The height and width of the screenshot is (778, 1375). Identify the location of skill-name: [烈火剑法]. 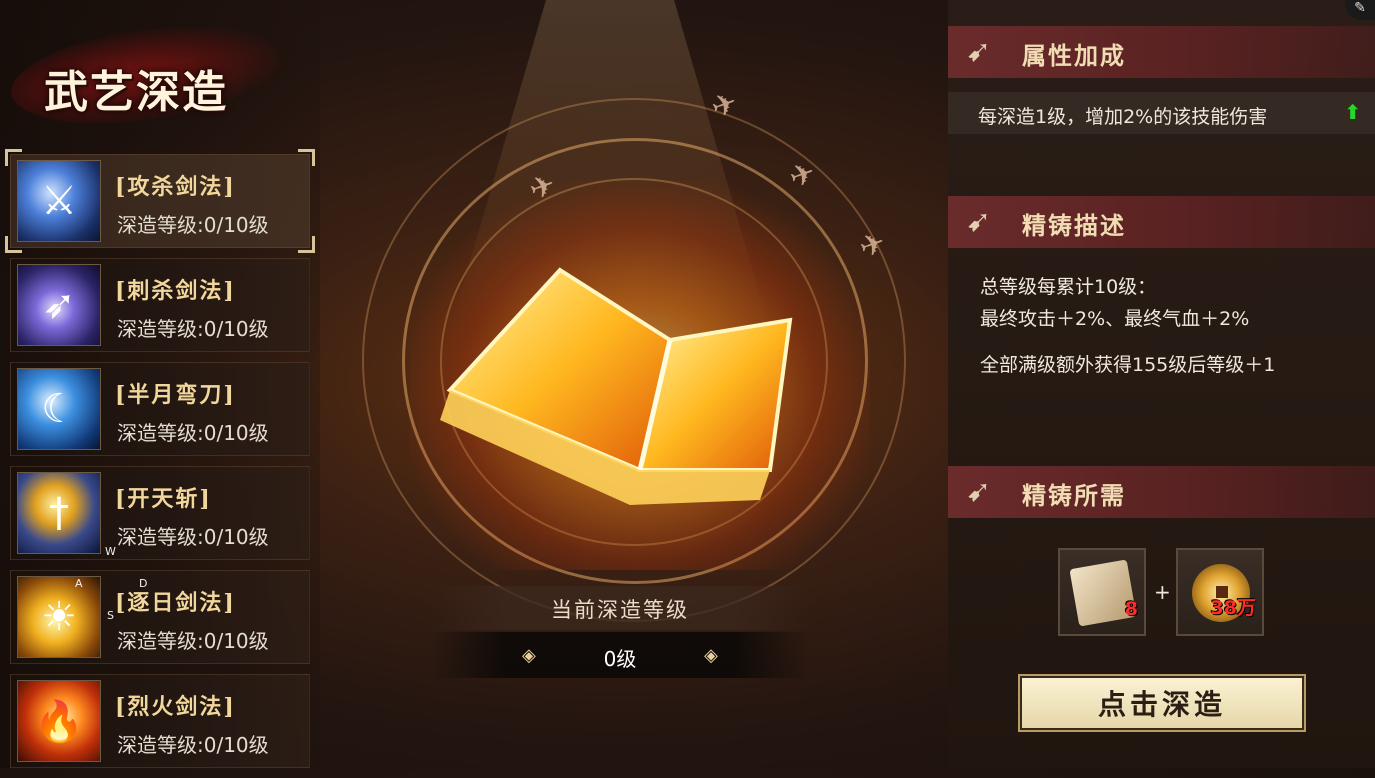
(175, 707).